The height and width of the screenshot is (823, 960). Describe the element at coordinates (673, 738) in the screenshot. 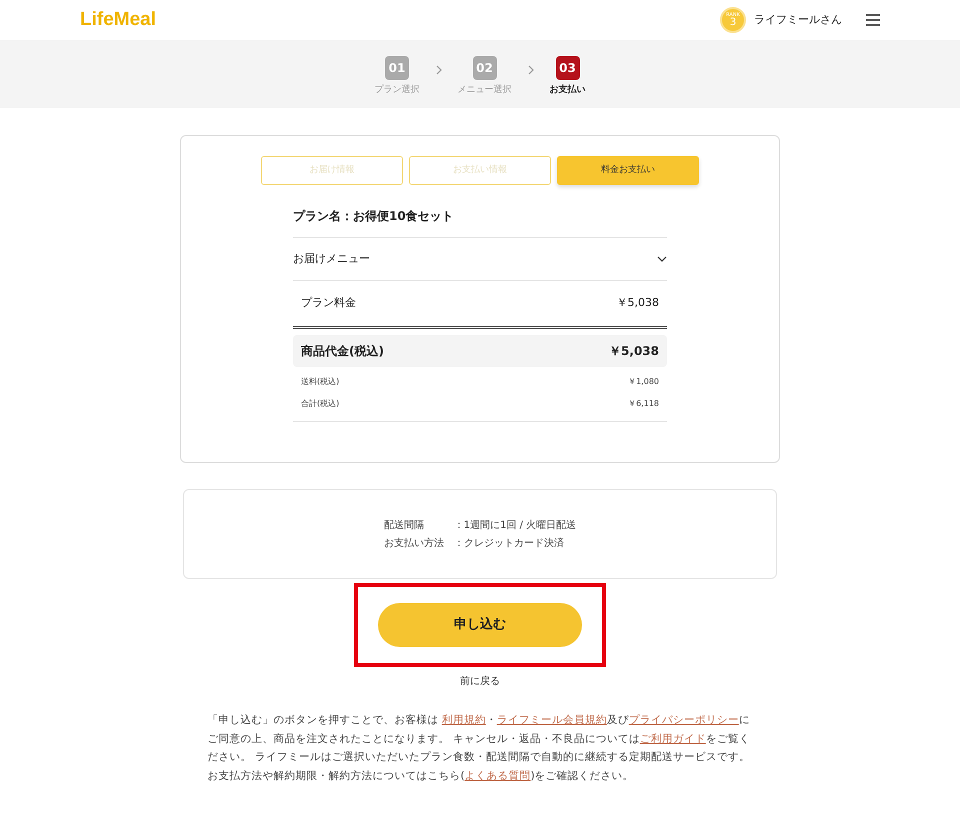

I see `link: ご利用ガイド` at that location.